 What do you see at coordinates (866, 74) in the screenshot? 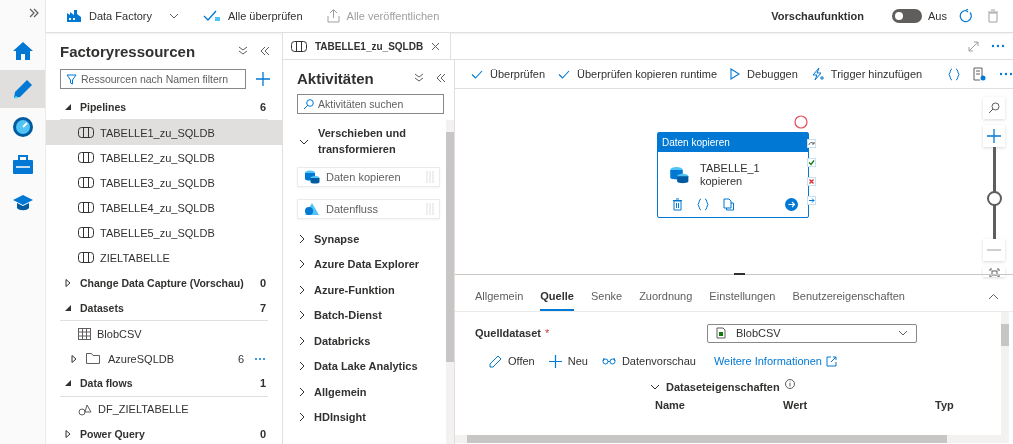
I see `toolbar-button: Trigger hinzufügen` at bounding box center [866, 74].